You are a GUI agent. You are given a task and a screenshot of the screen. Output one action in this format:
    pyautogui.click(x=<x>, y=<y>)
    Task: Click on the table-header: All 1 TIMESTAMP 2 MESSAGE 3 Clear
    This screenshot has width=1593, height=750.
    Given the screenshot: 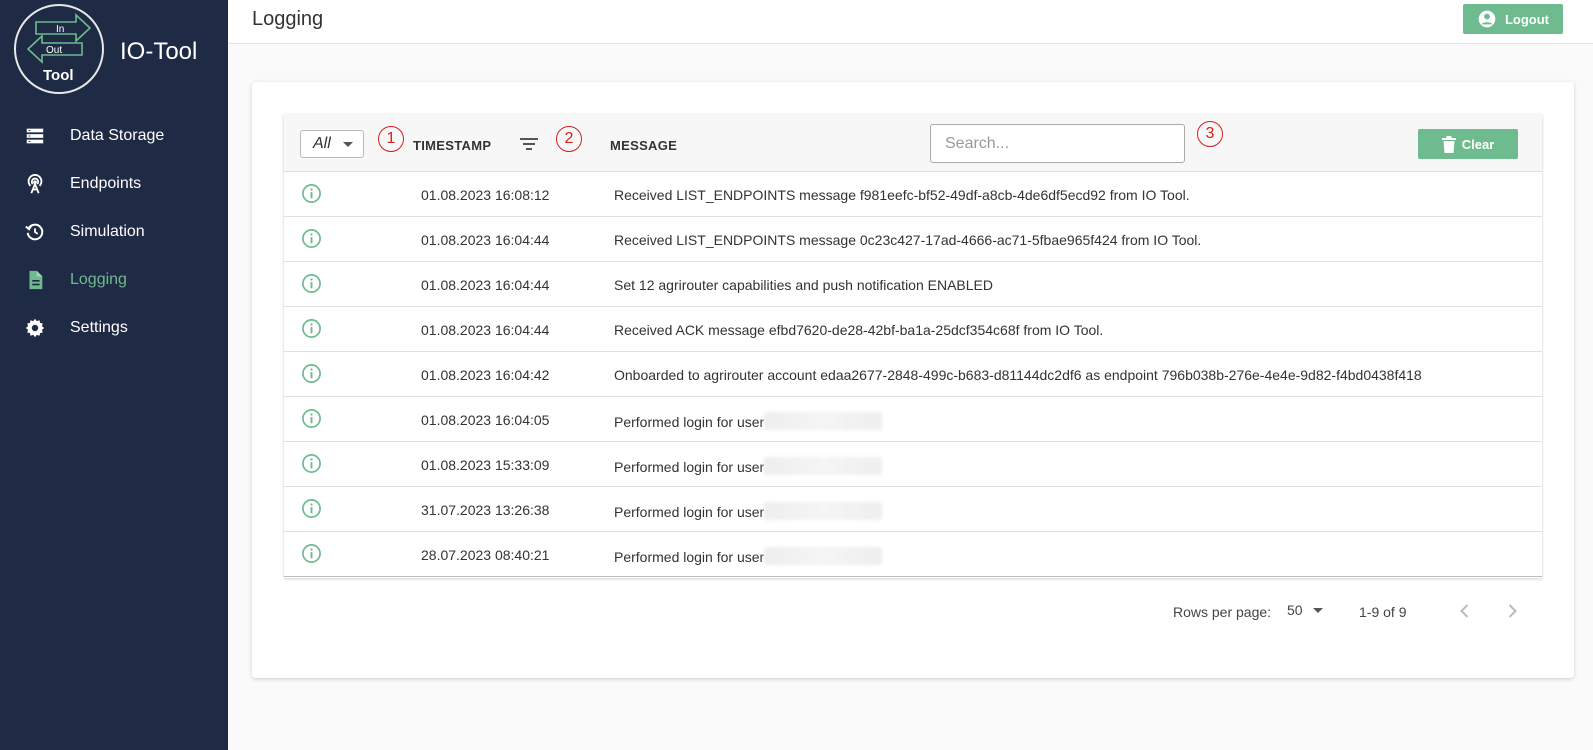 What is the action you would take?
    pyautogui.click(x=913, y=143)
    